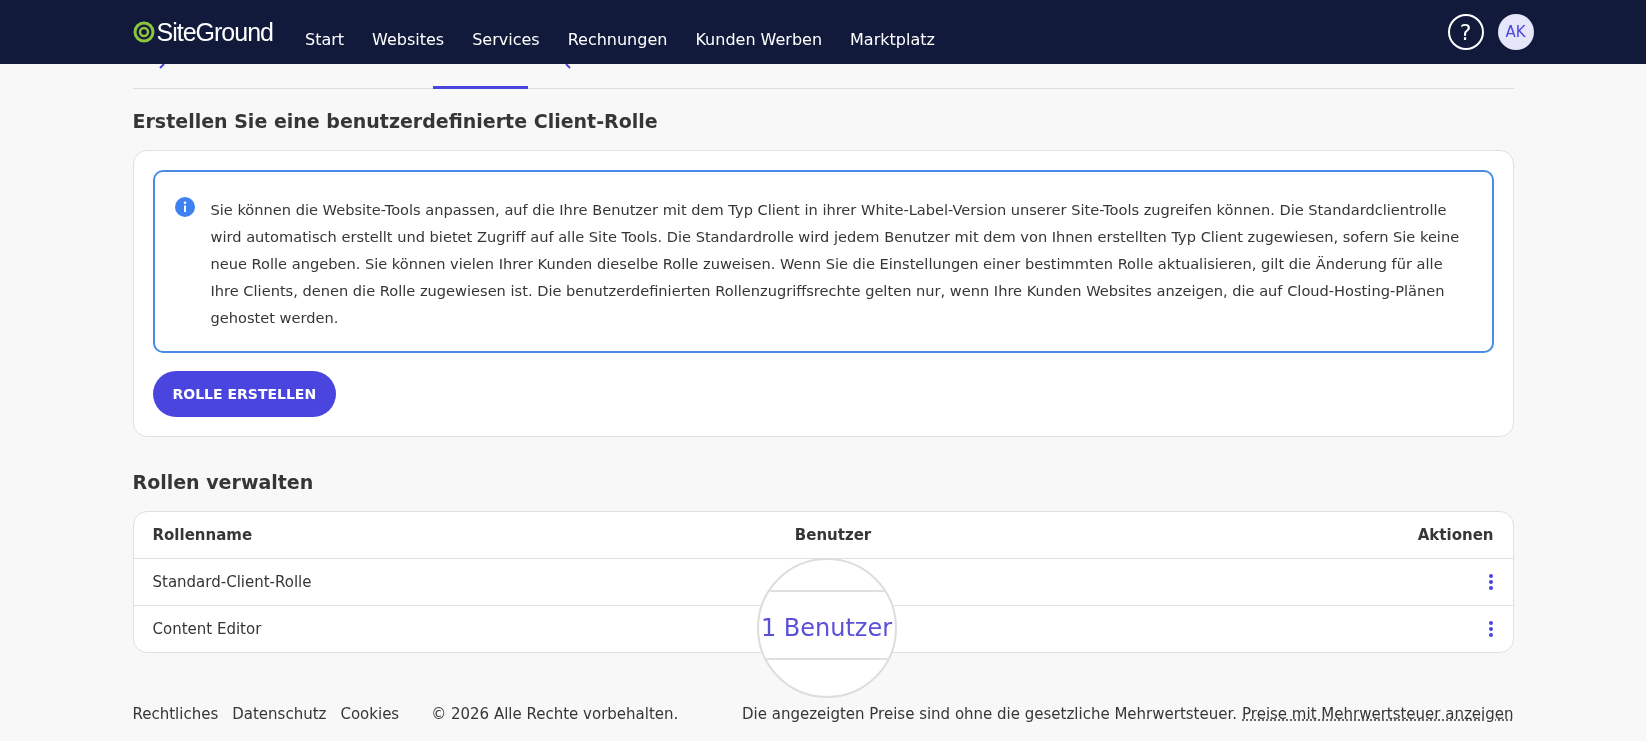 The width and height of the screenshot is (1646, 741). I want to click on tax-link: Preise mit Mehrwertsteuer anzeigen, so click(1378, 714).